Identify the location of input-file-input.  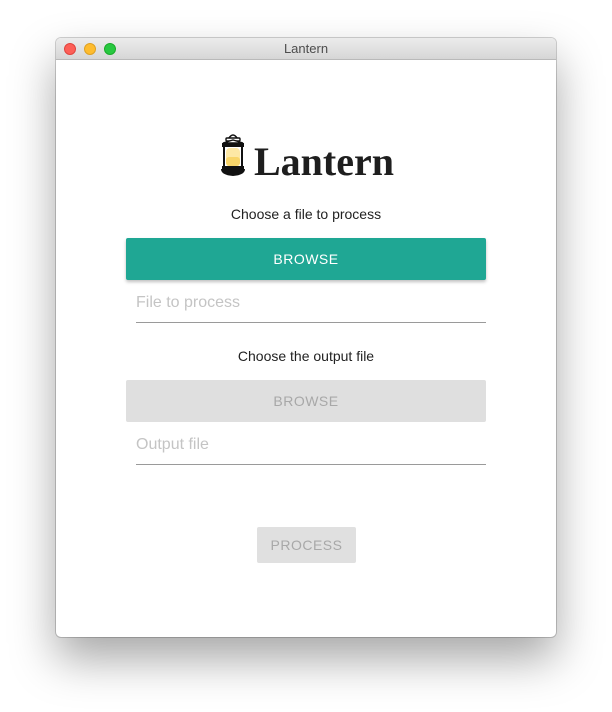
(311, 302).